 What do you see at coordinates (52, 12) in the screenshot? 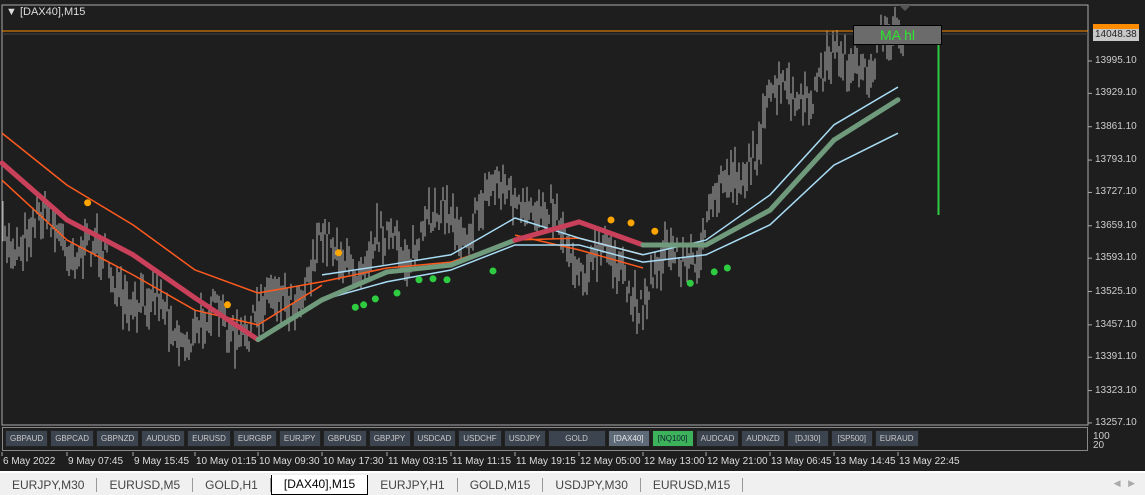
I see `chart-symbol-label: [DAX40],M15` at bounding box center [52, 12].